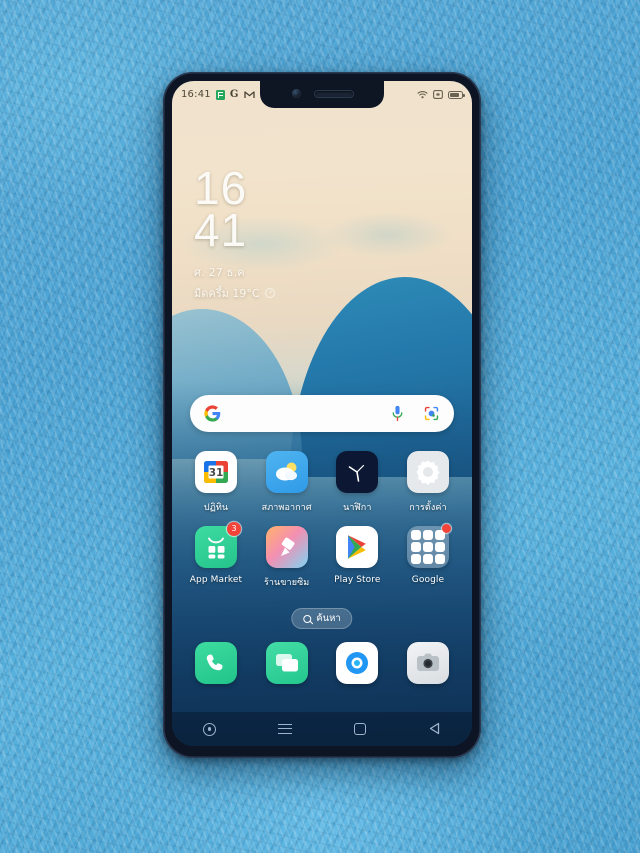 The width and height of the screenshot is (640, 853). What do you see at coordinates (196, 94) in the screenshot?
I see `status-bar-clock: 16:41` at bounding box center [196, 94].